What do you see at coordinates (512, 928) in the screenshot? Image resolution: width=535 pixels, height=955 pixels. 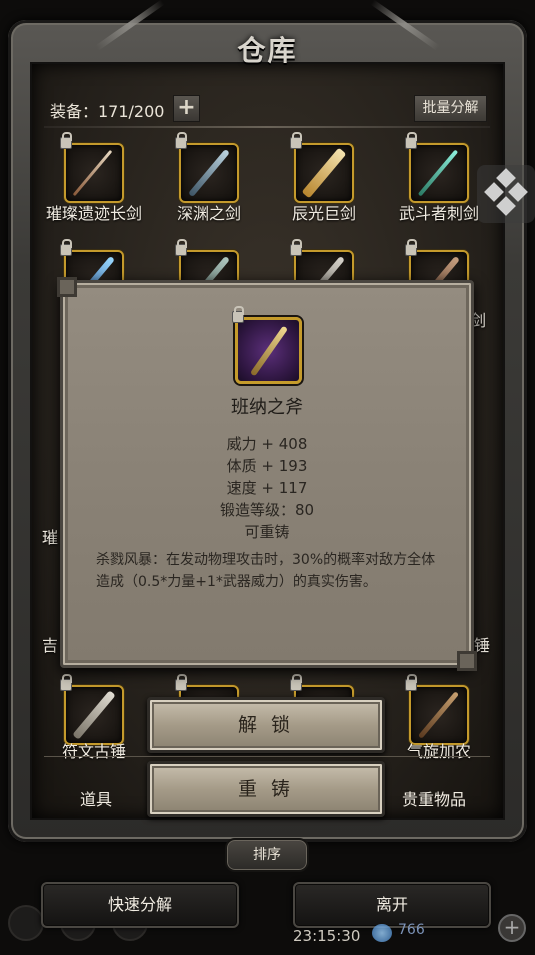 I see `add-icon: +` at bounding box center [512, 928].